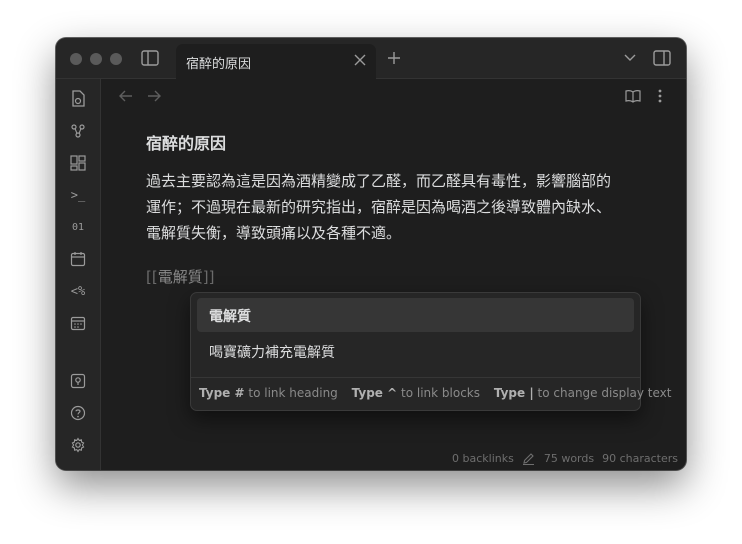 The height and width of the screenshot is (544, 742). I want to click on minimize-window-button, so click(96, 59).